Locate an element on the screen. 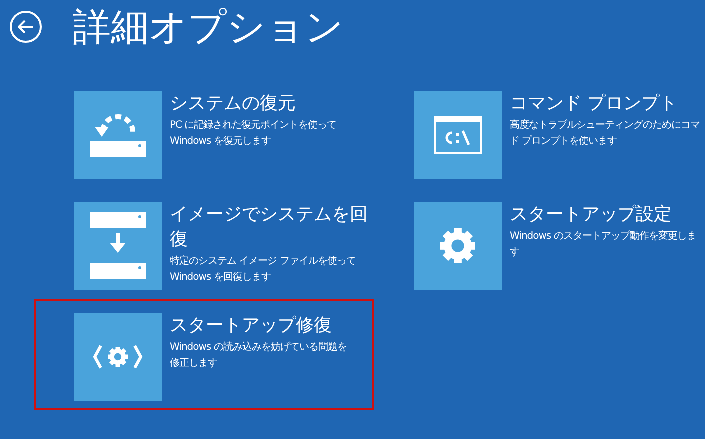 This screenshot has width=705, height=439. back-button is located at coordinates (26, 26).